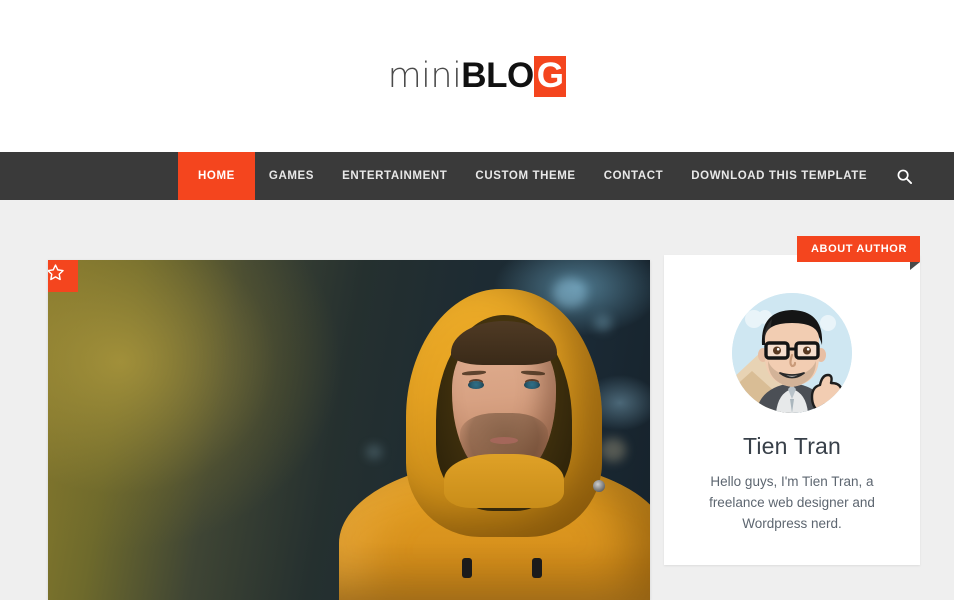 The height and width of the screenshot is (600, 954). I want to click on search-icon, so click(905, 176).